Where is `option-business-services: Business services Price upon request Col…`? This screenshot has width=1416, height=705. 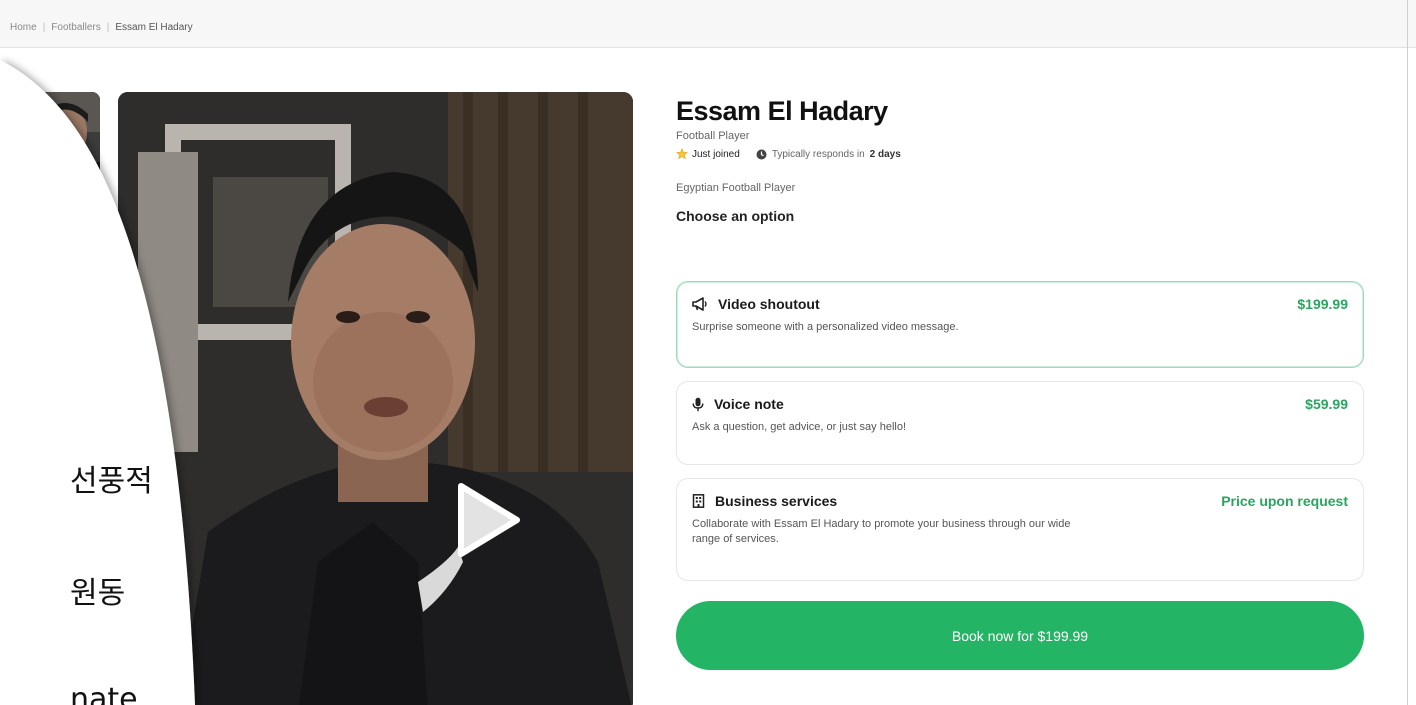 option-business-services: Business services Price upon request Col… is located at coordinates (1020, 529).